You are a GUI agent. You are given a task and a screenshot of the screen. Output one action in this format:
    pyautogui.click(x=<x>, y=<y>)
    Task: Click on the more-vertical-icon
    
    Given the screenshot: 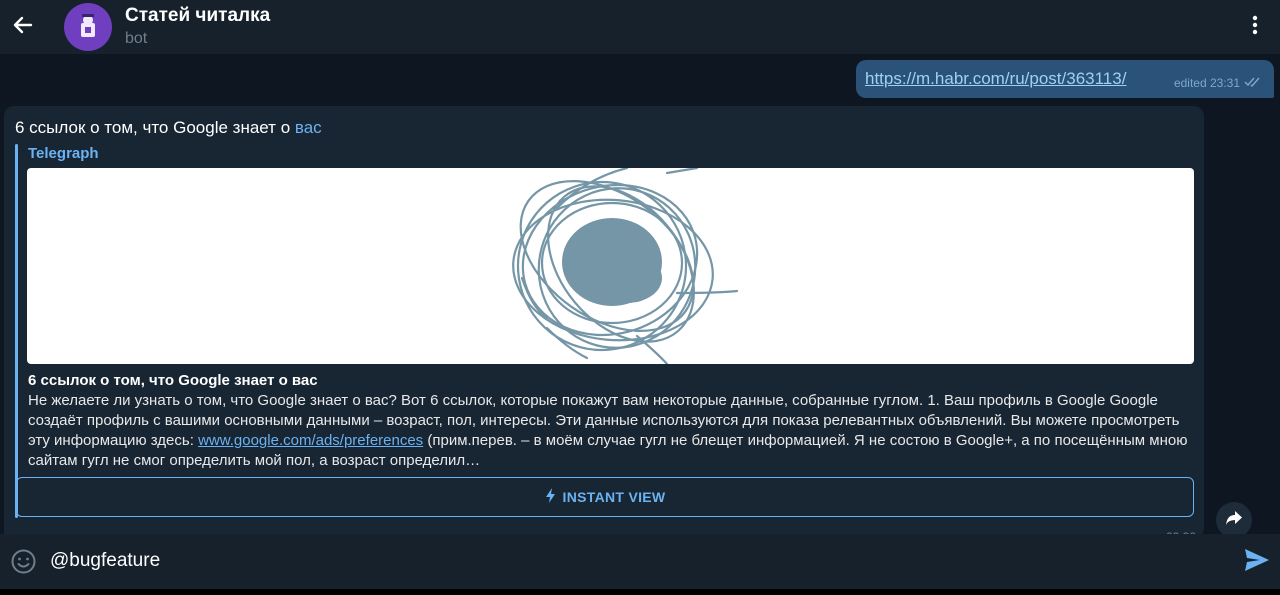 What is the action you would take?
    pyautogui.click(x=1255, y=27)
    